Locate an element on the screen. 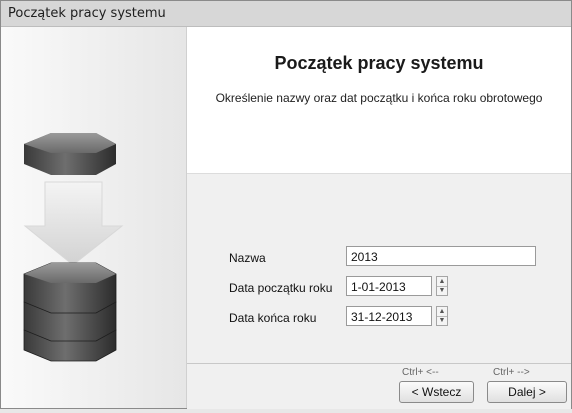  name-input: 2013 is located at coordinates (441, 256).